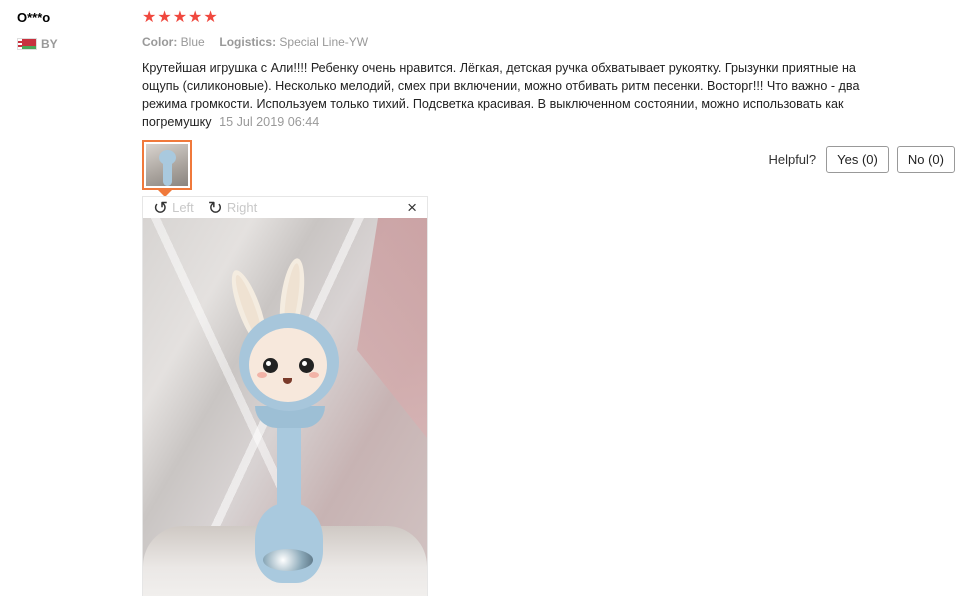 The height and width of the screenshot is (612, 970). I want to click on belarus-flag-icon, so click(27, 44).